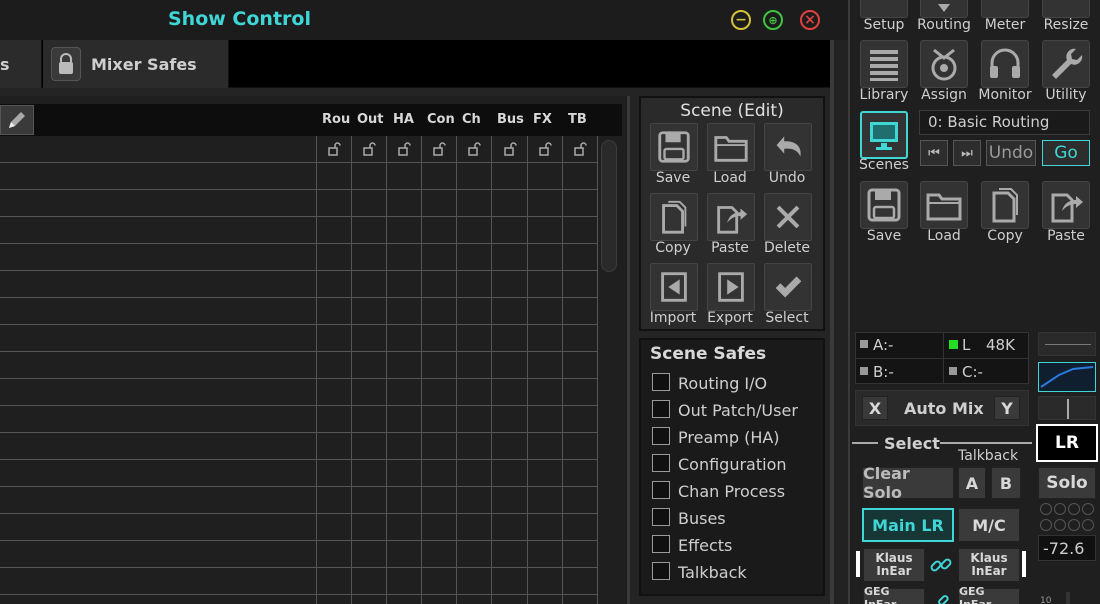 The height and width of the screenshot is (604, 1100). Describe the element at coordinates (674, 217) in the screenshot. I see `scene-copy-button` at that location.